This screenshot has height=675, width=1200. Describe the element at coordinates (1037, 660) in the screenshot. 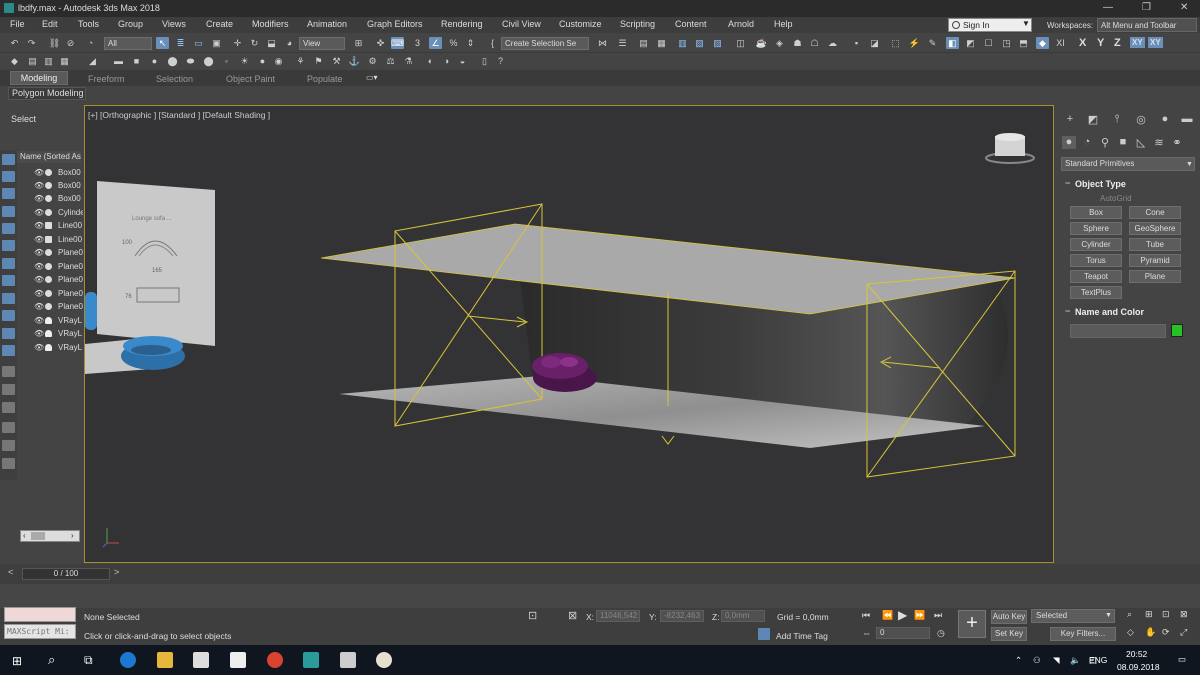

I see `people-icon: ⚇` at that location.